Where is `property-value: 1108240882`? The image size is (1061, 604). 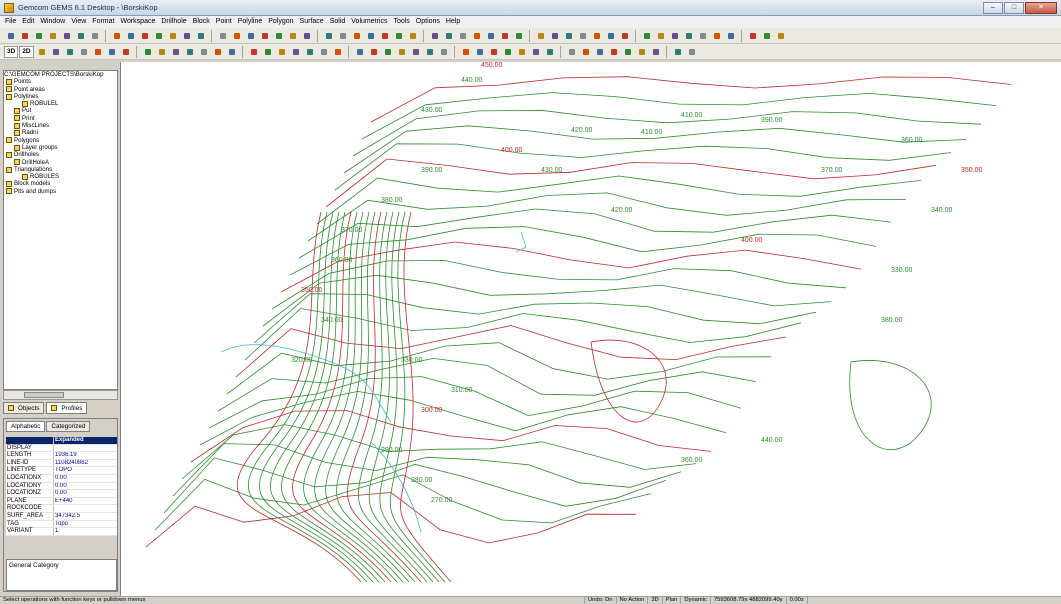 property-value: 1108240882 is located at coordinates (85, 463).